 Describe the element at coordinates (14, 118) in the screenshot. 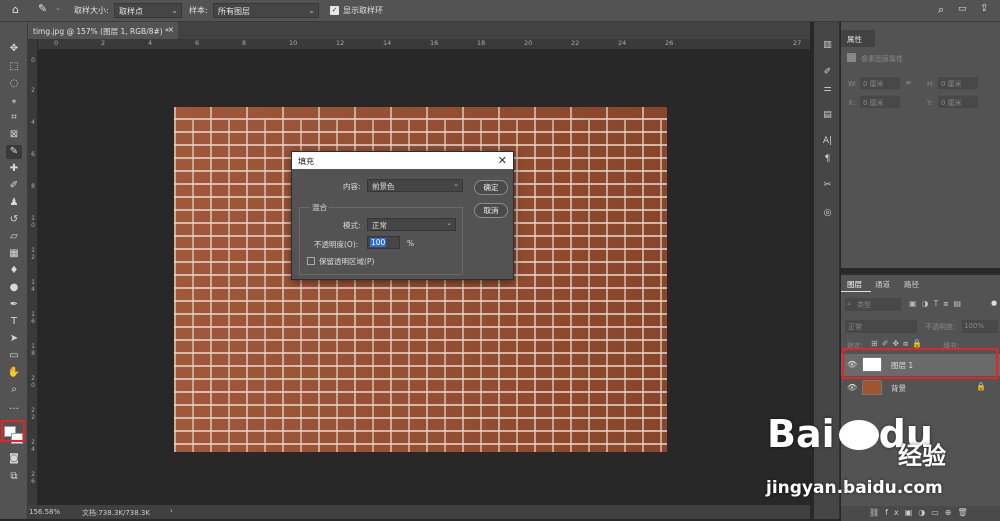

I see `crop-tool-icon: ⌗` at that location.